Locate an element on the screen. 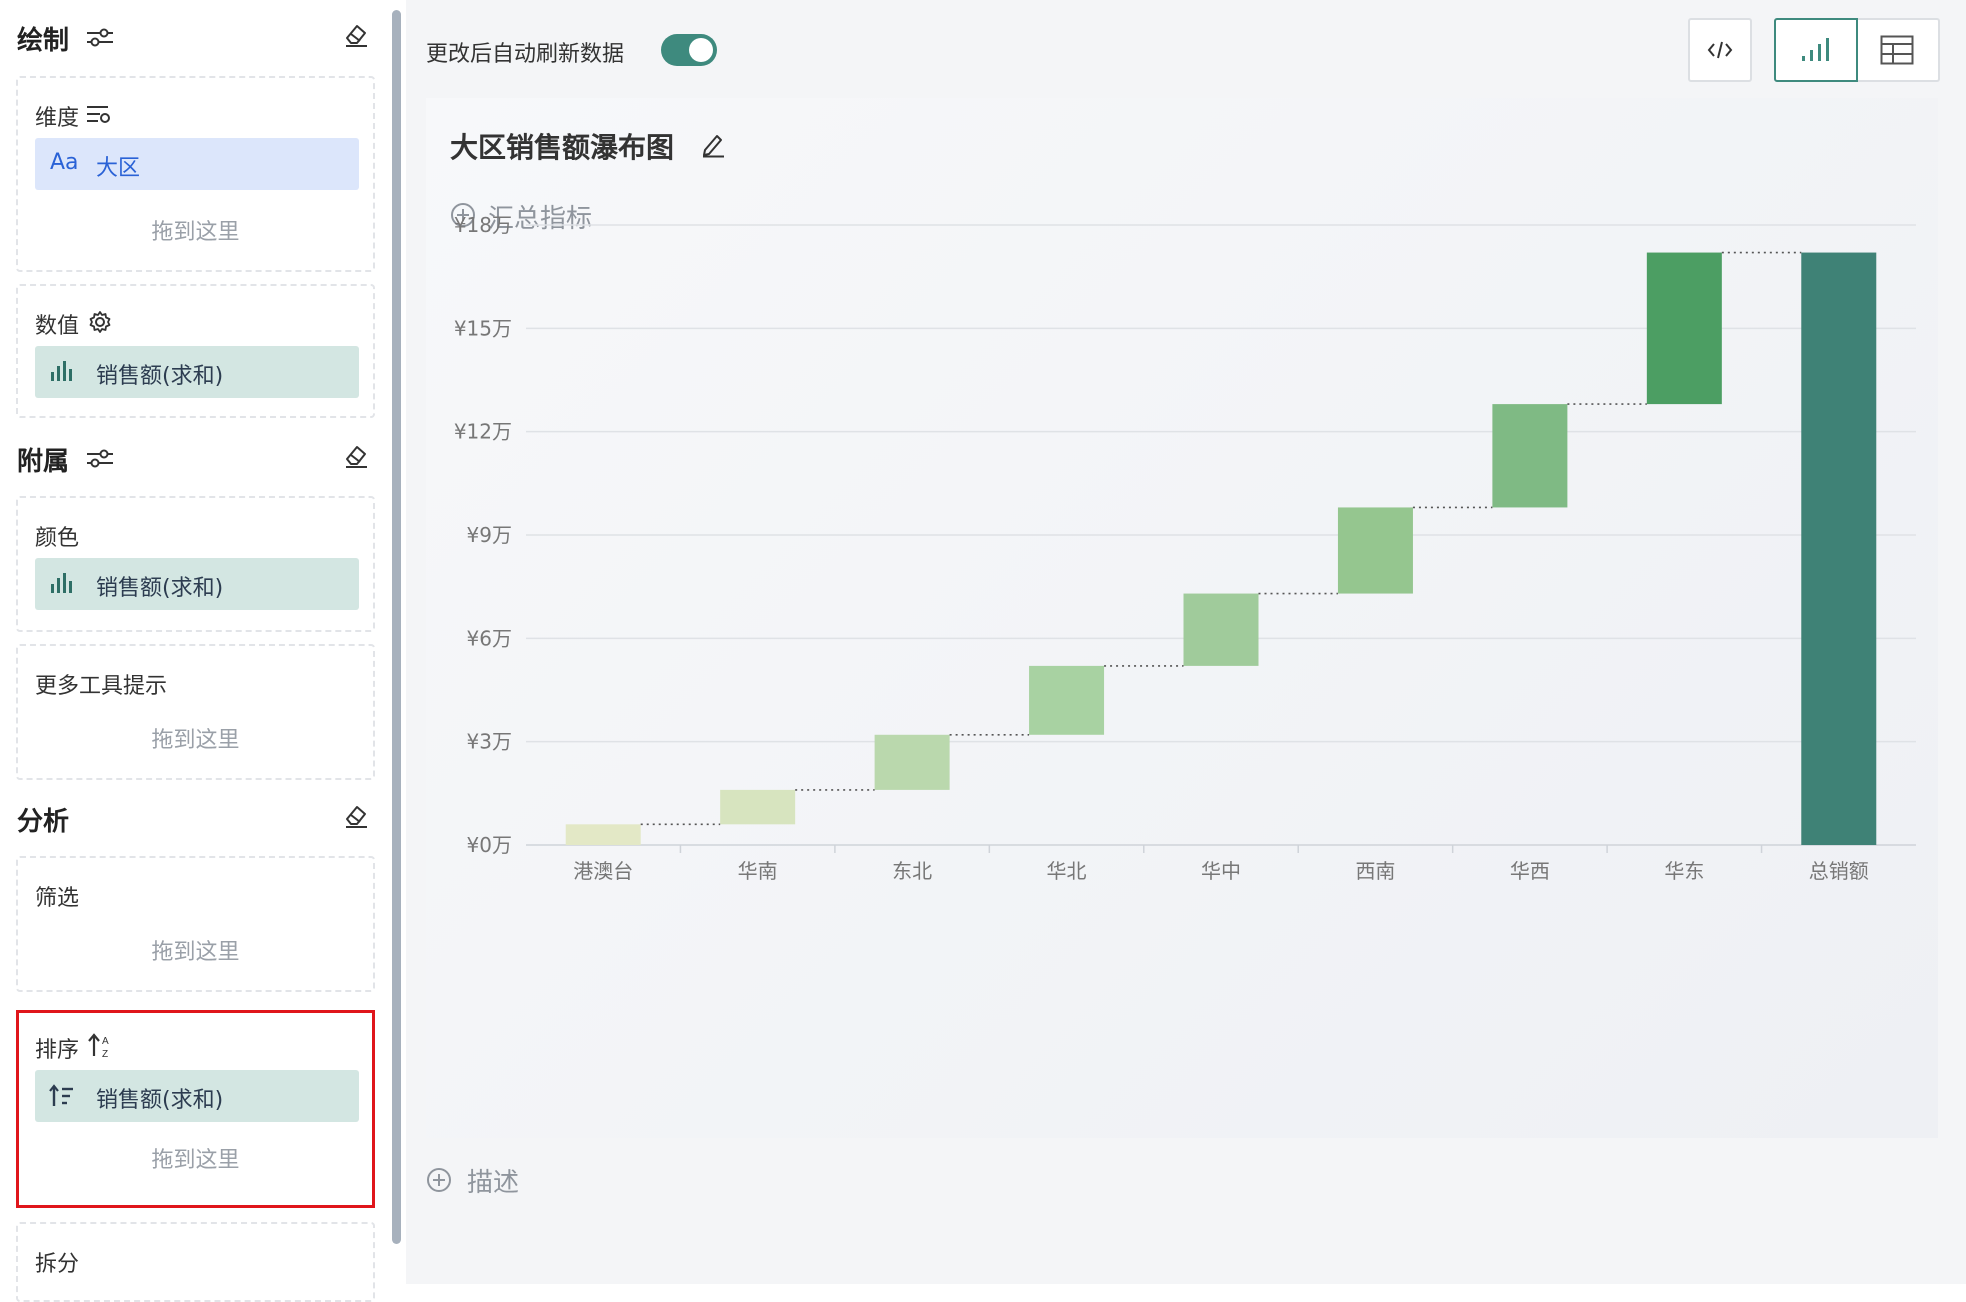  dimension-chip-region: Aa 大区 is located at coordinates (197, 164).